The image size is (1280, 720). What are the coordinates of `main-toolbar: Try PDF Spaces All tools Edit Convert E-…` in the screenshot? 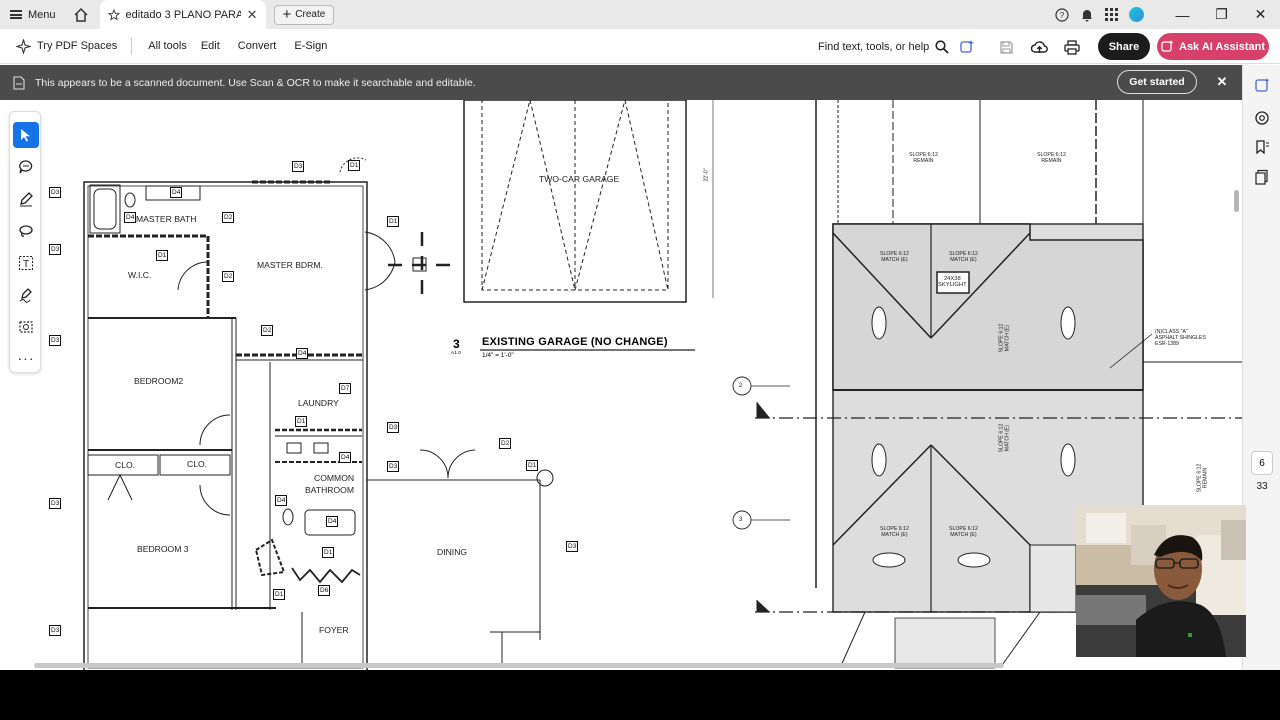 It's located at (640, 46).